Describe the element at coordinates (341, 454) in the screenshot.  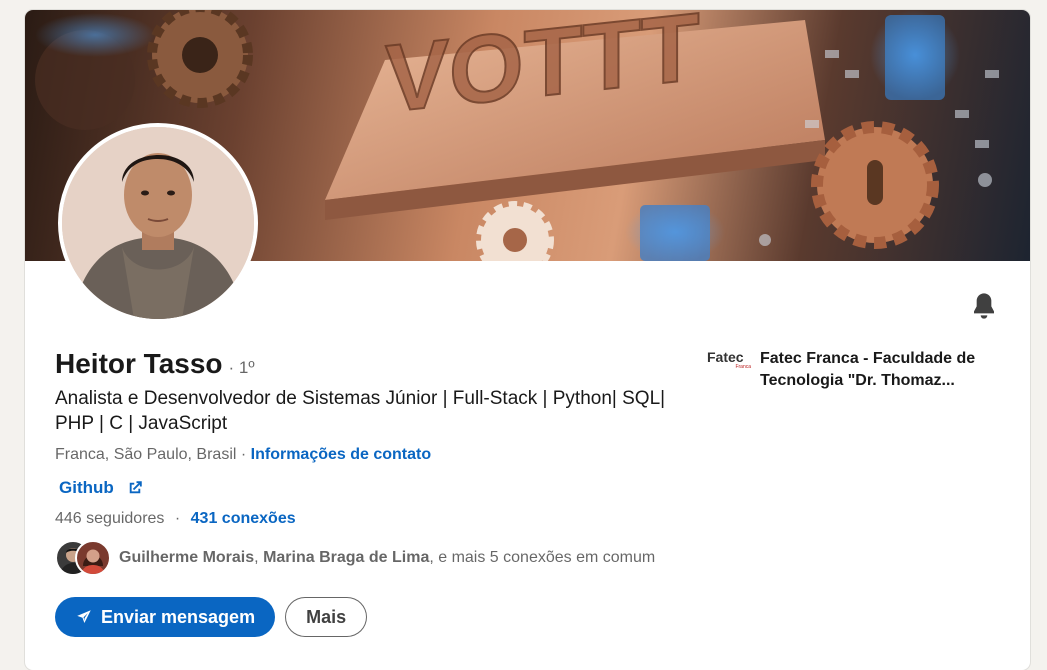
I see `contact-info-link: Informações de contato` at that location.